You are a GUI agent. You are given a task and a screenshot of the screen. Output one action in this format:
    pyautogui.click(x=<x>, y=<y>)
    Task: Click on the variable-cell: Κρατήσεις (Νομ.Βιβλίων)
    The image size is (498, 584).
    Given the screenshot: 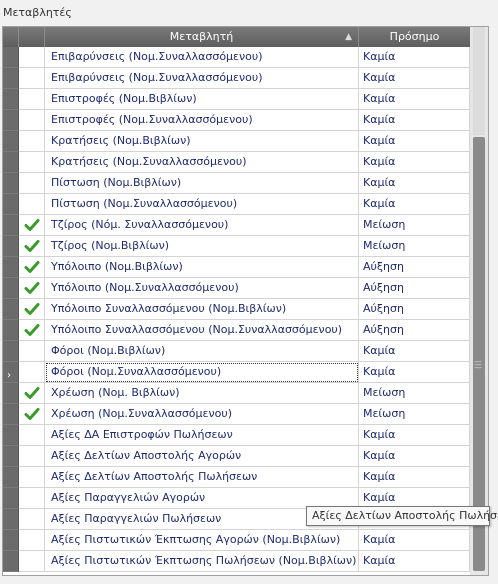 What is the action you would take?
    pyautogui.click(x=202, y=141)
    